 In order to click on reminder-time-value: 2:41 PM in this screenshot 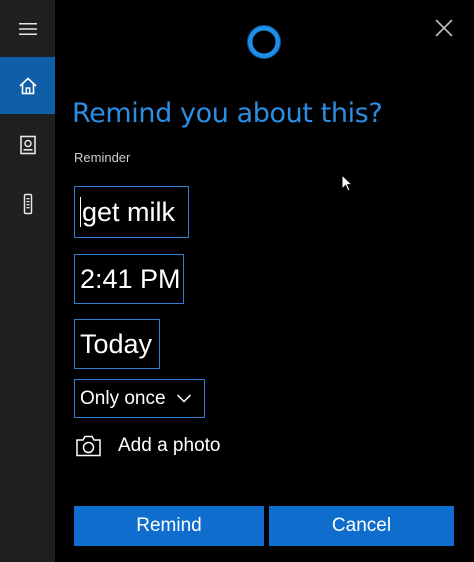, I will do `click(130, 278)`.